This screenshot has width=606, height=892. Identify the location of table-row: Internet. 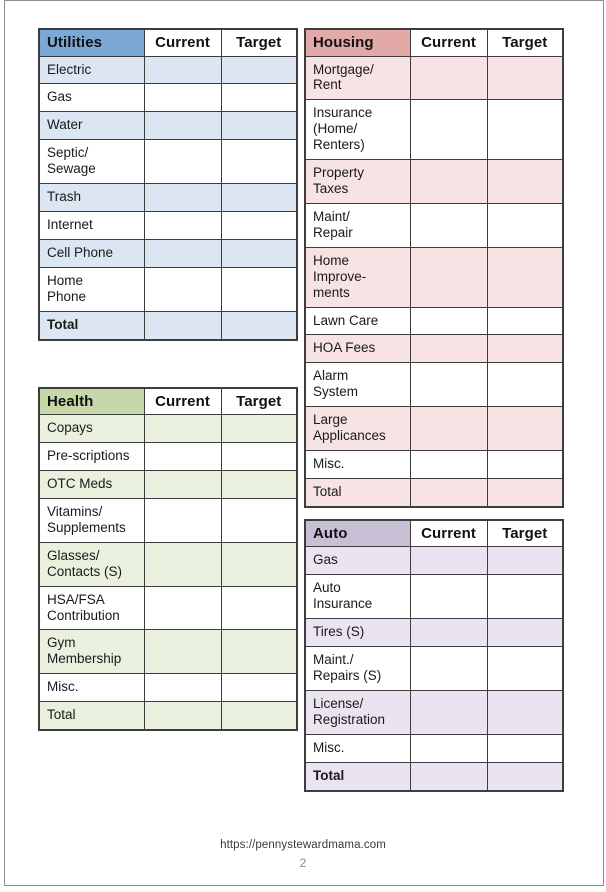
(168, 225).